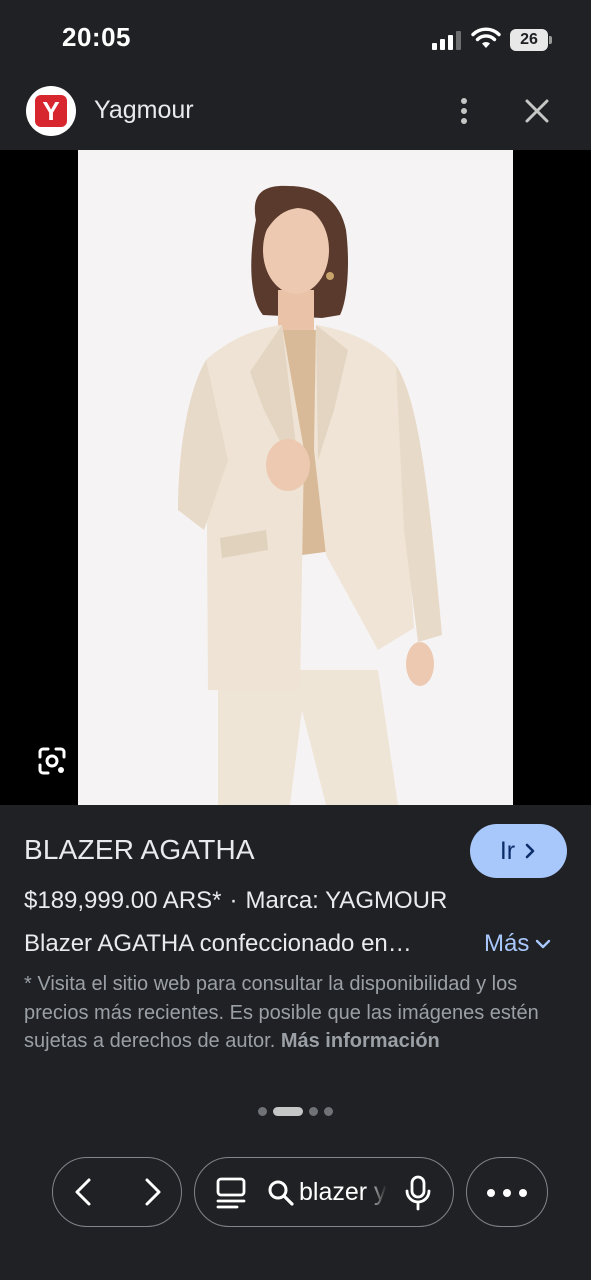  I want to click on product-title: BLAZER AGATHA, so click(139, 849).